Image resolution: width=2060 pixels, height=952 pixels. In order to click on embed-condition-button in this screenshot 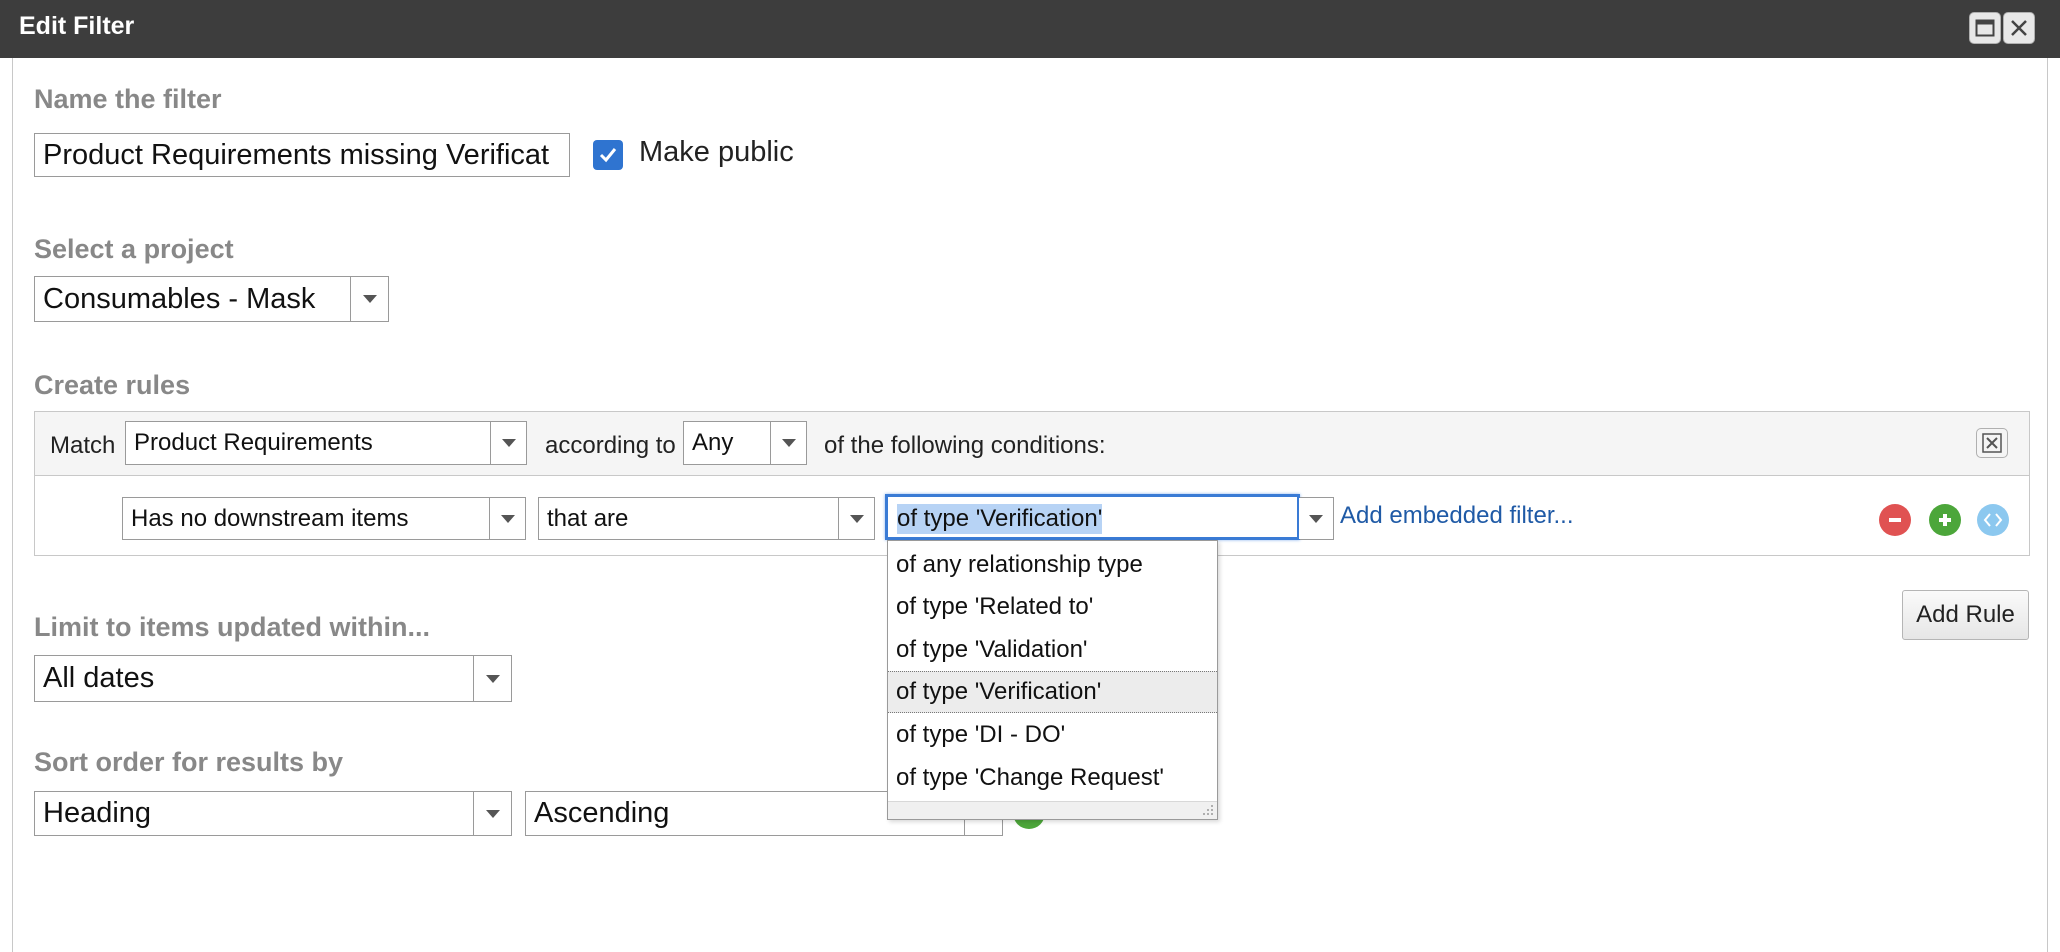, I will do `click(1993, 520)`.